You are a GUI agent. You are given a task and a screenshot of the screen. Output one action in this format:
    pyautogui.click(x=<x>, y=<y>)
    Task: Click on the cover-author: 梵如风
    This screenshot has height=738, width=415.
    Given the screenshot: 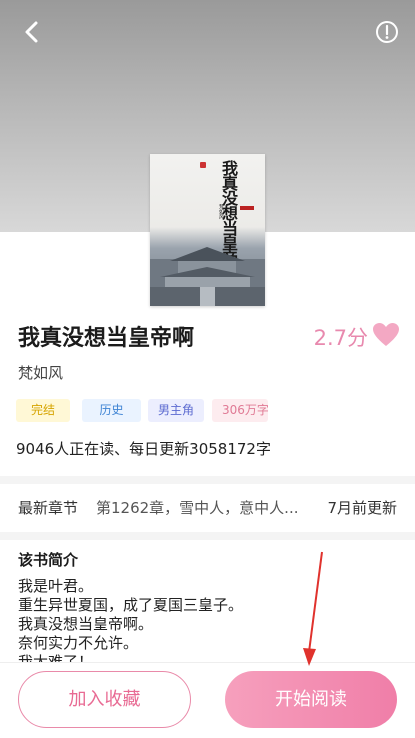 What is the action you would take?
    pyautogui.click(x=221, y=211)
    